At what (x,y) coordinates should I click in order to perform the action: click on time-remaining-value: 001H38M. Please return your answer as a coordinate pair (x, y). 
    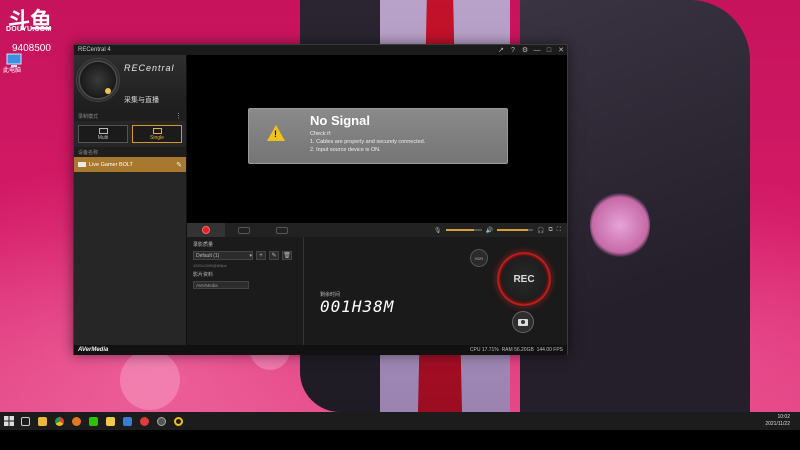
    Looking at the image, I should click on (357, 306).